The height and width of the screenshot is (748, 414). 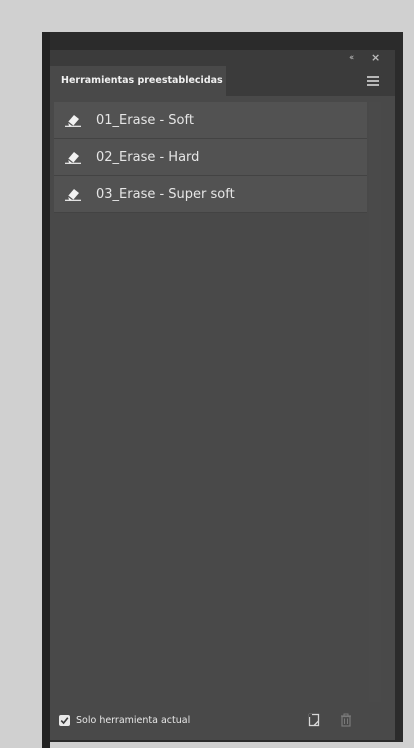 What do you see at coordinates (138, 81) in the screenshot?
I see `tab-tool-presets: Herramientas preestablecidas` at bounding box center [138, 81].